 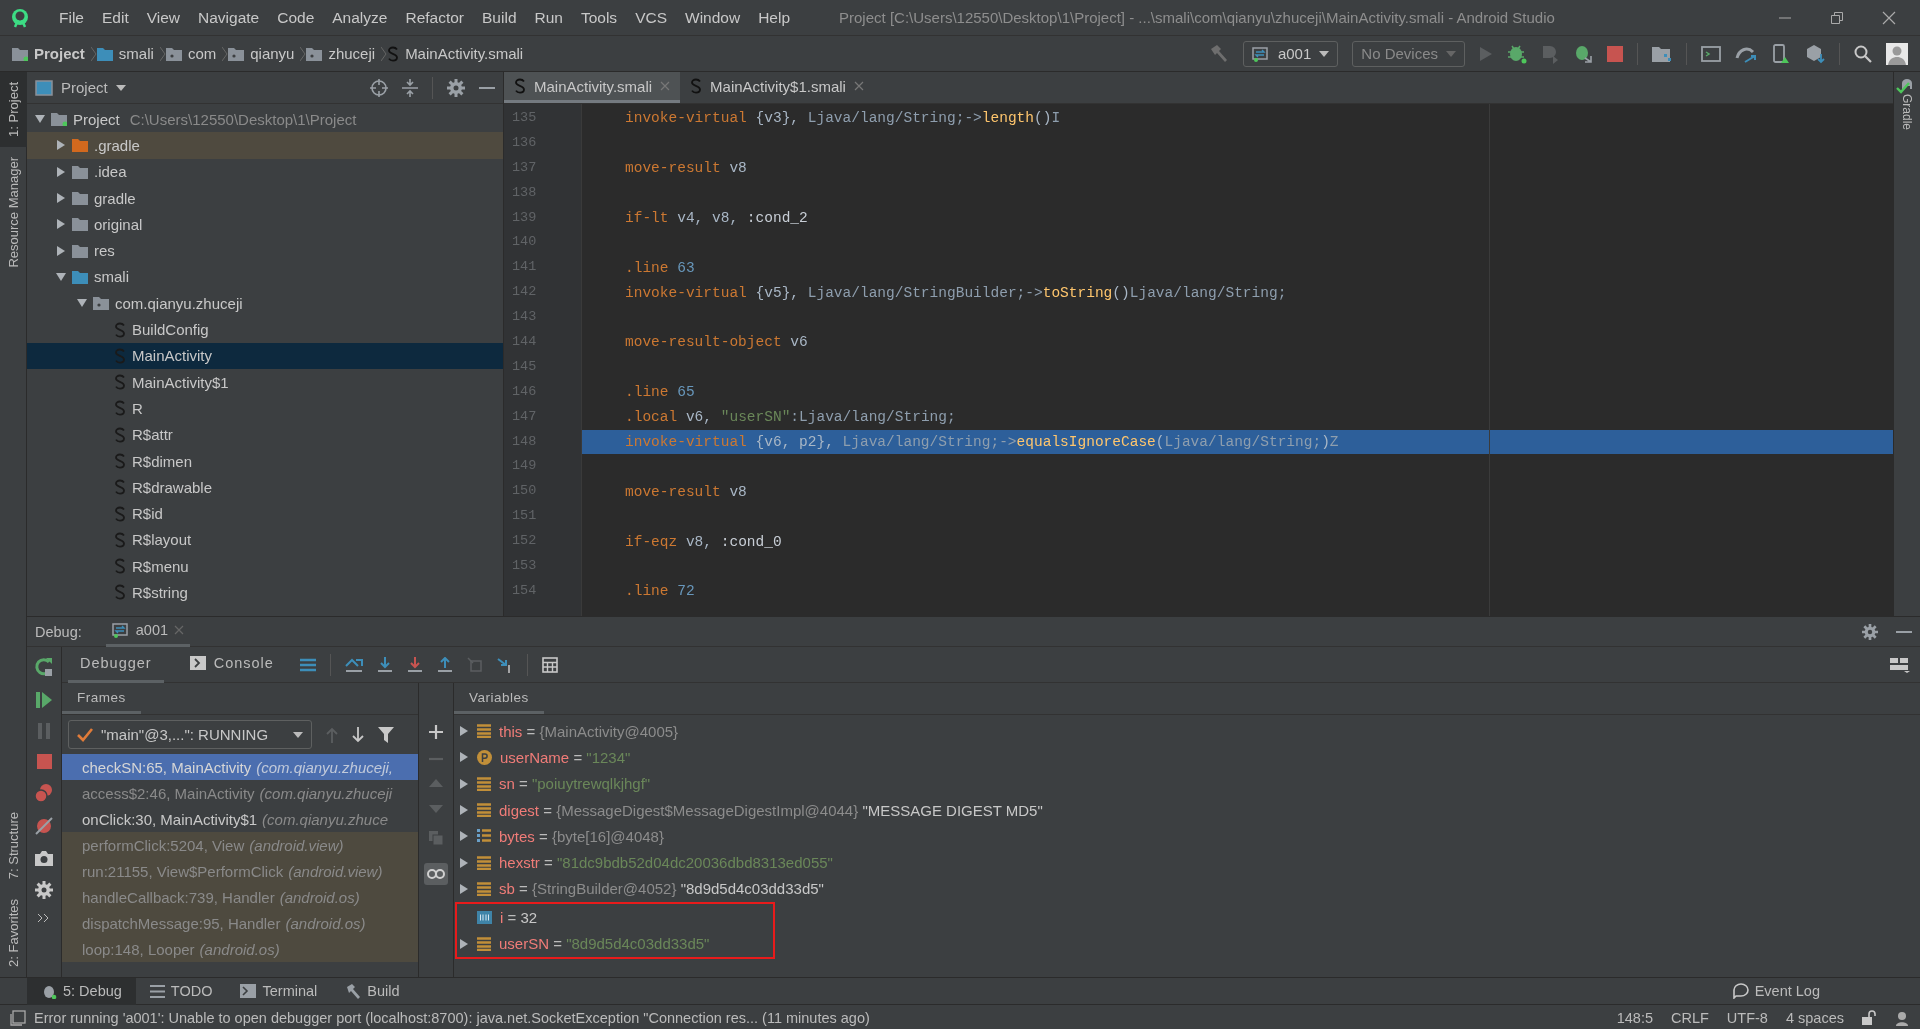 I want to click on stack-frame: onClick:30, MainActivity$1 (com.qianyu.zhuce, so click(x=240, y=819).